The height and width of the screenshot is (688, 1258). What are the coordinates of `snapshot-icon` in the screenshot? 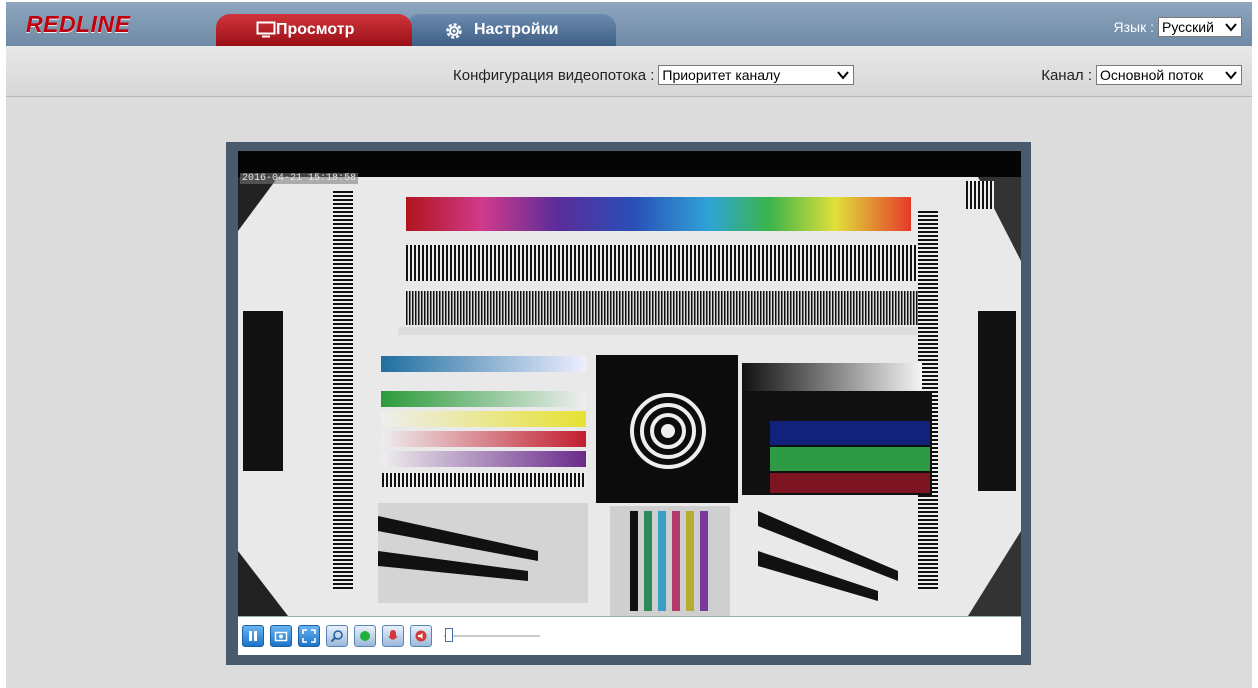 It's located at (281, 636).